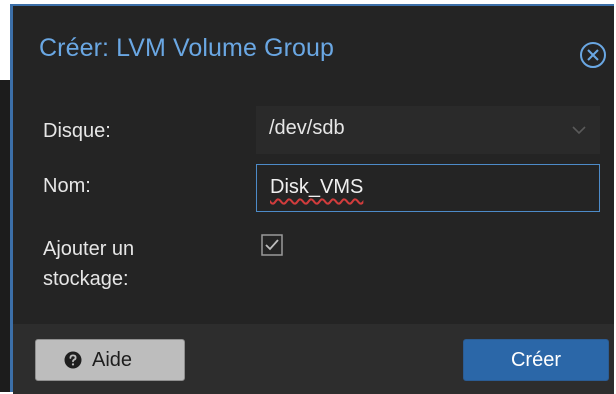  I want to click on disk-select-value: /dev/sdb, so click(307, 128).